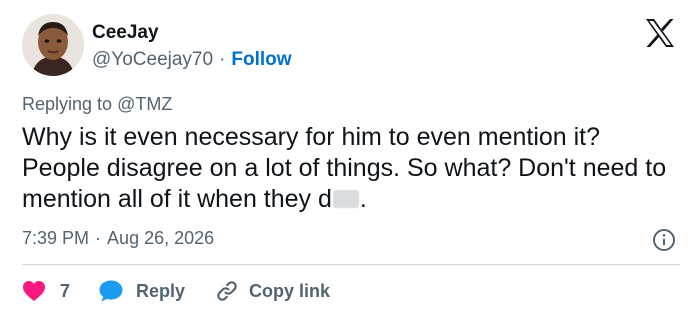  Describe the element at coordinates (34, 291) in the screenshot. I see `heart-icon` at that location.